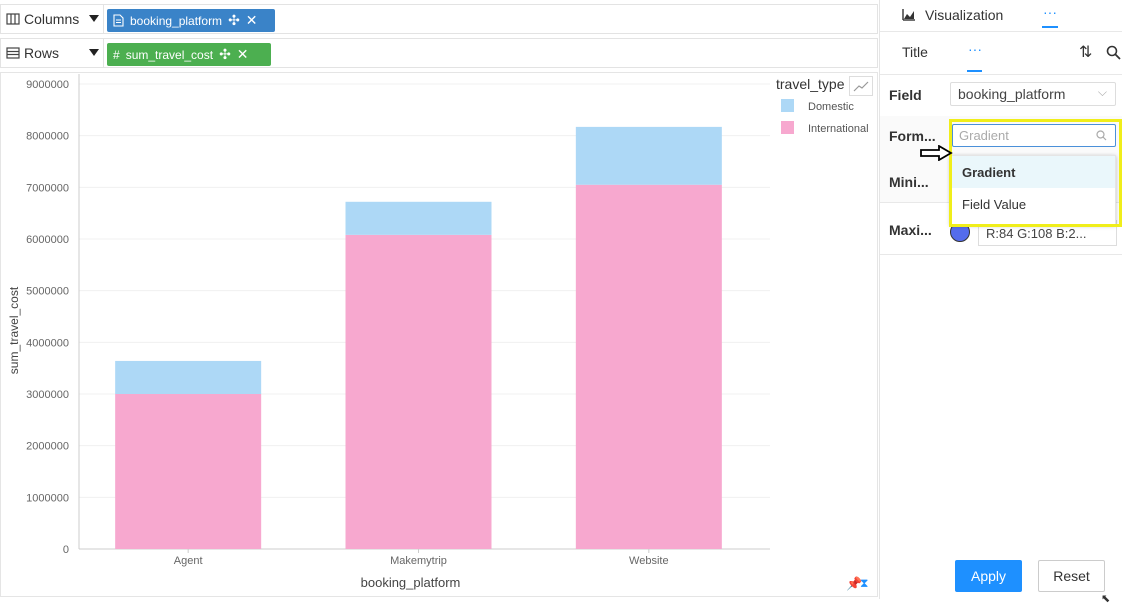 The height and width of the screenshot is (605, 1122). Describe the element at coordinates (649, 561) in the screenshot. I see `x-tick-label: Website` at that location.